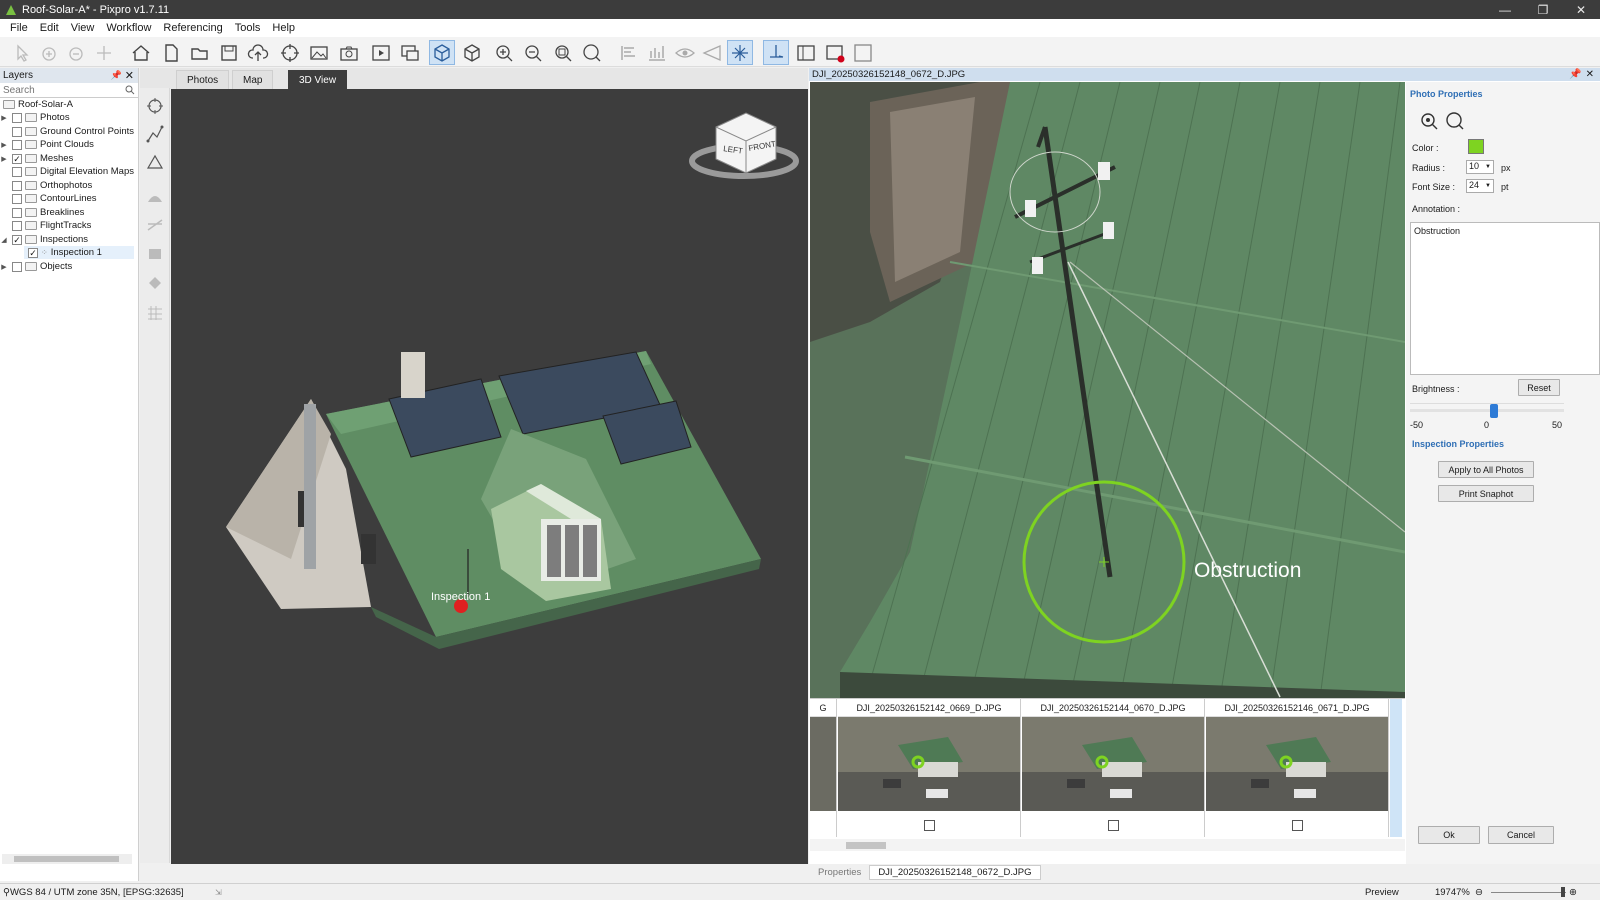 The height and width of the screenshot is (900, 1600). What do you see at coordinates (1476, 146) in the screenshot?
I see `color-swatch` at bounding box center [1476, 146].